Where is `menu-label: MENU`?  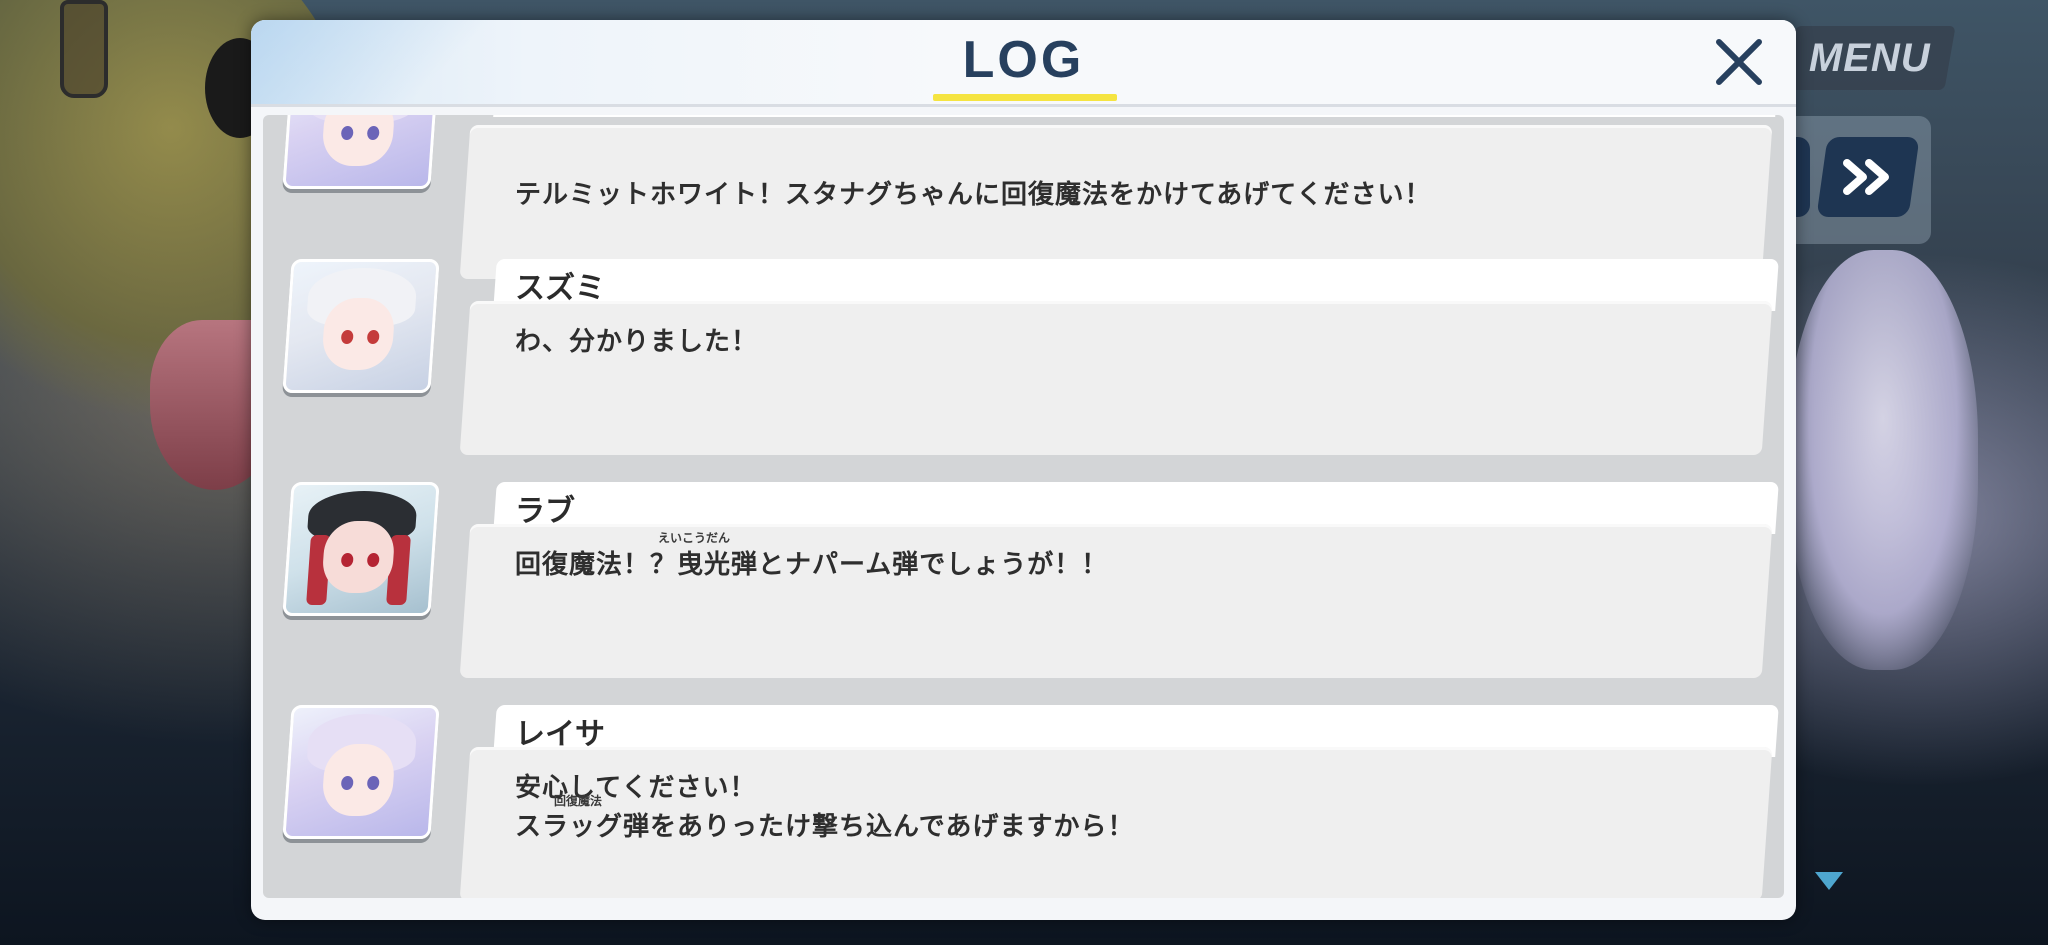
menu-label: MENU is located at coordinates (1870, 57).